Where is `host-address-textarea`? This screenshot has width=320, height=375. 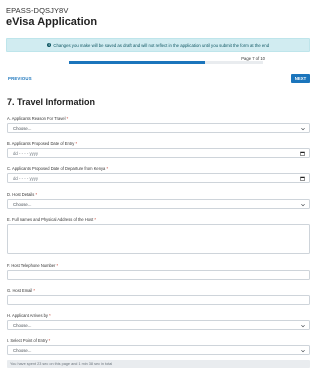 host-address-textarea is located at coordinates (158, 239).